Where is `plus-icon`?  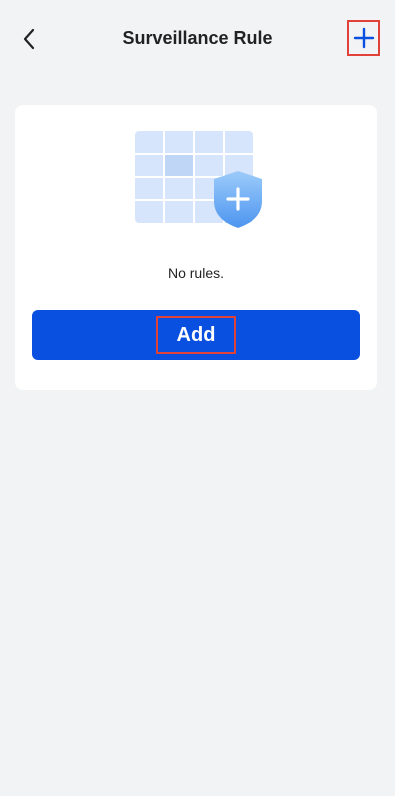 plus-icon is located at coordinates (363, 38).